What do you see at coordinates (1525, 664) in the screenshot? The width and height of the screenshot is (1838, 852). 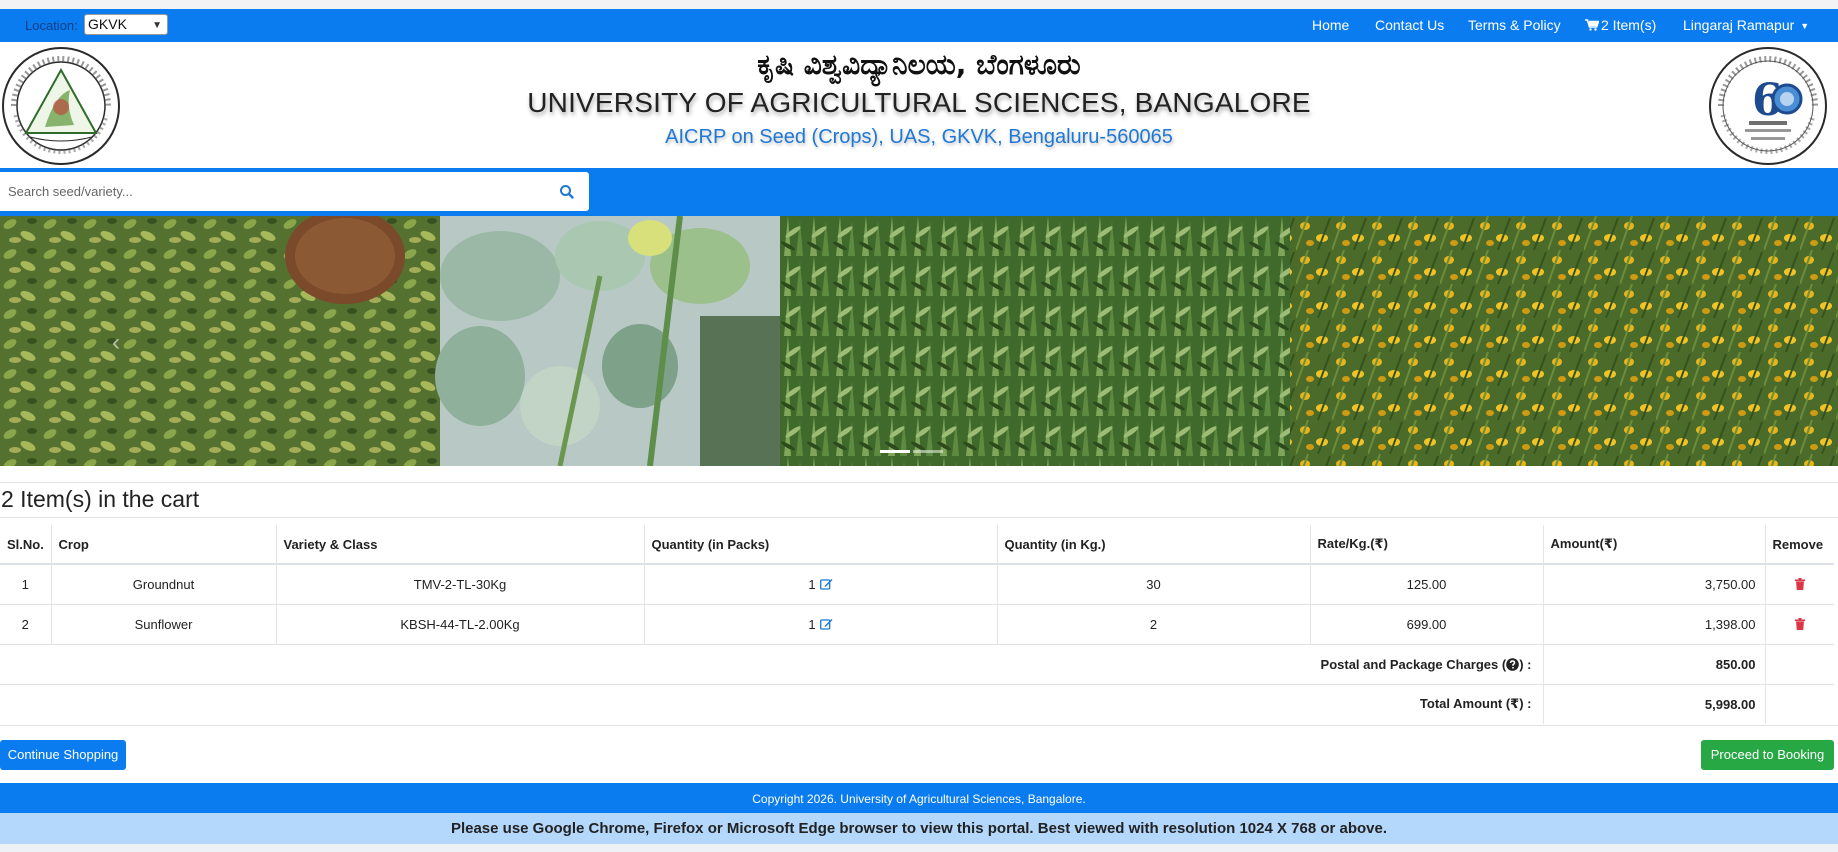 I see `postal-label-end: ) :` at bounding box center [1525, 664].